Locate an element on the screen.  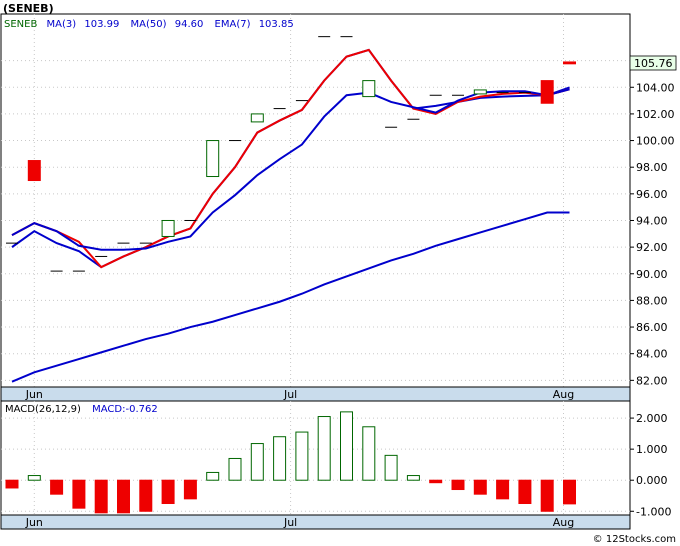
legend-ema7-label: EMA(7) is located at coordinates (233, 24).